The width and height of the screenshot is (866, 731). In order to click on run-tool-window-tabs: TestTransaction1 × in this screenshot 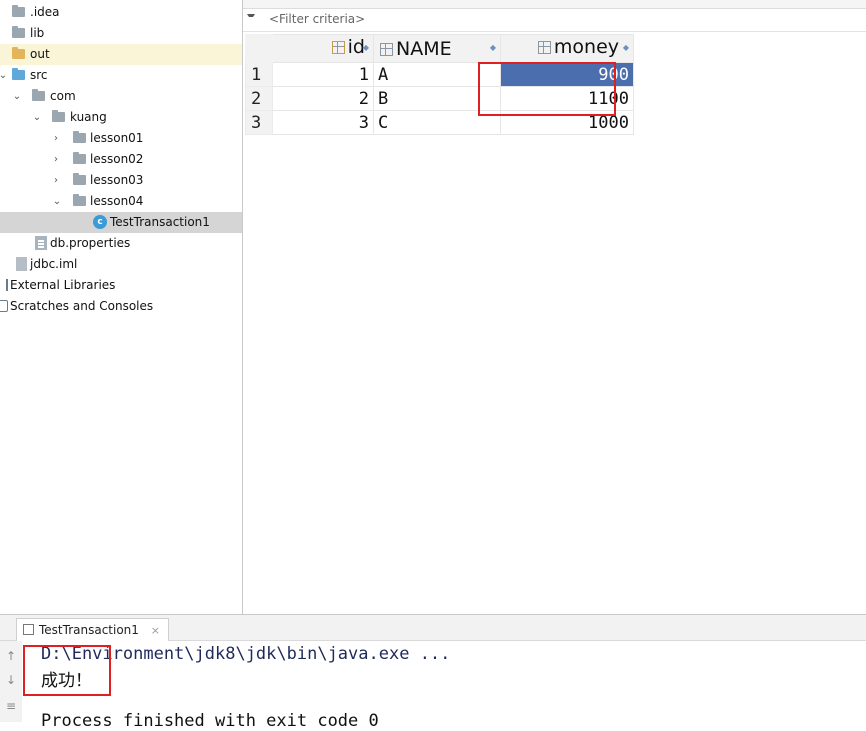, I will do `click(433, 627)`.